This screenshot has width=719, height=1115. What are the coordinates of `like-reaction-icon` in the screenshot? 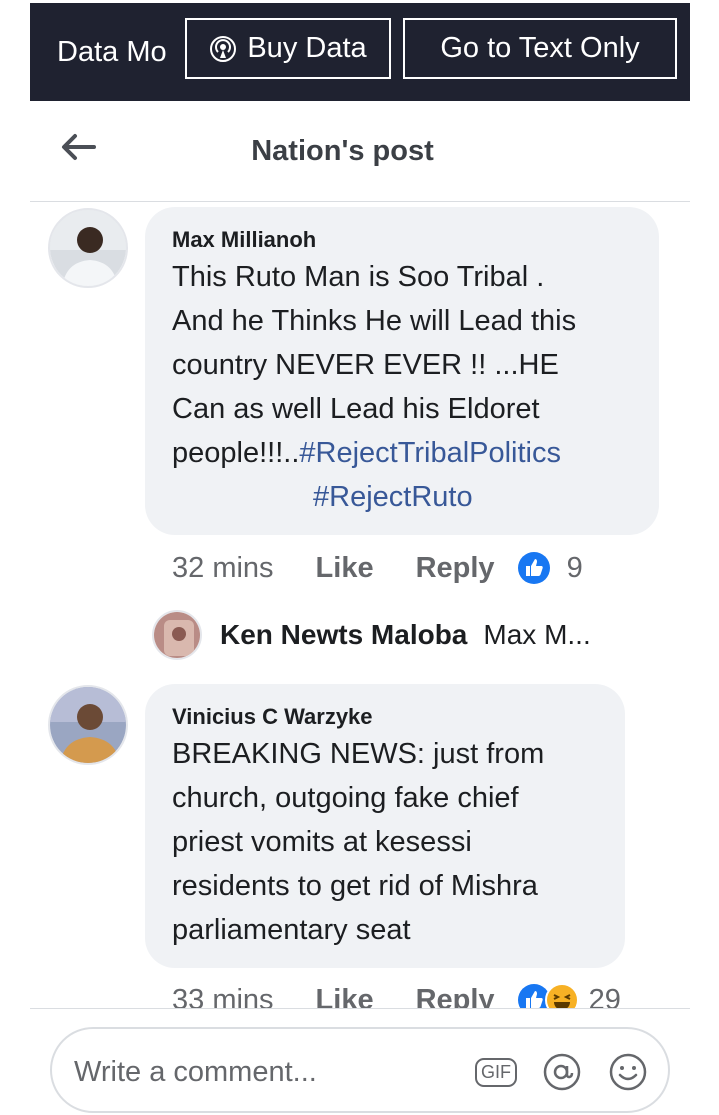 It's located at (534, 568).